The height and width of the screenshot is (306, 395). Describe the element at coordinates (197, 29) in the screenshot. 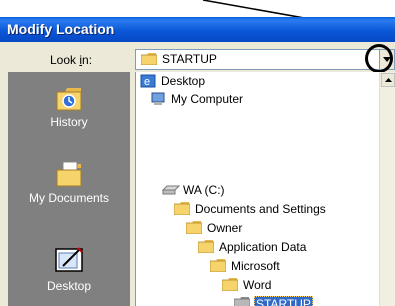

I see `title-bar: Modify Location` at that location.